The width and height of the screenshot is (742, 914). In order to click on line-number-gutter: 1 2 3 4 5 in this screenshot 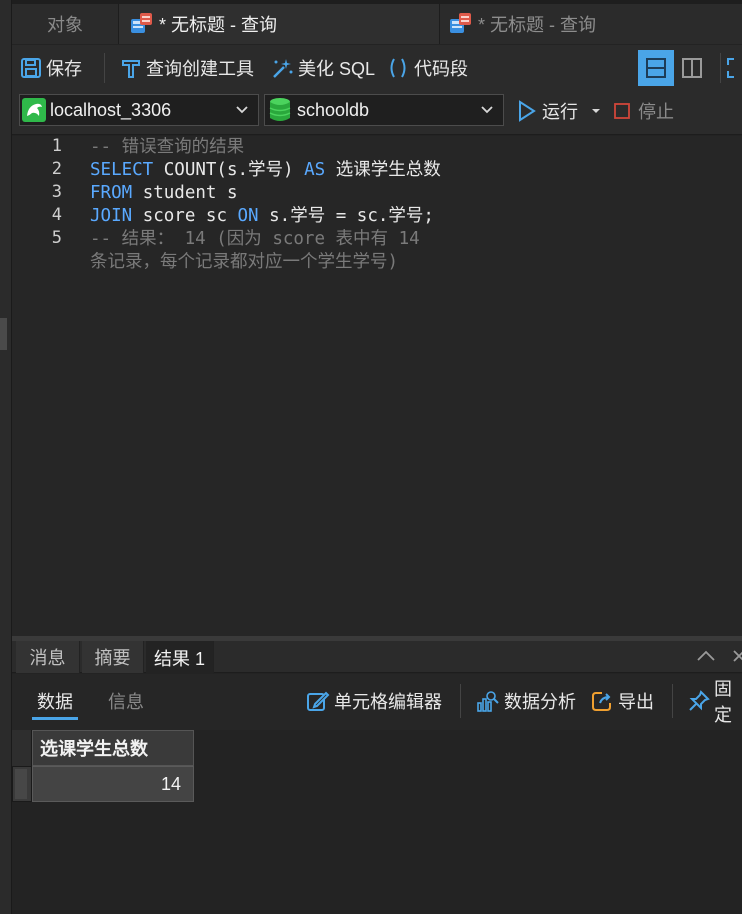, I will do `click(39, 386)`.